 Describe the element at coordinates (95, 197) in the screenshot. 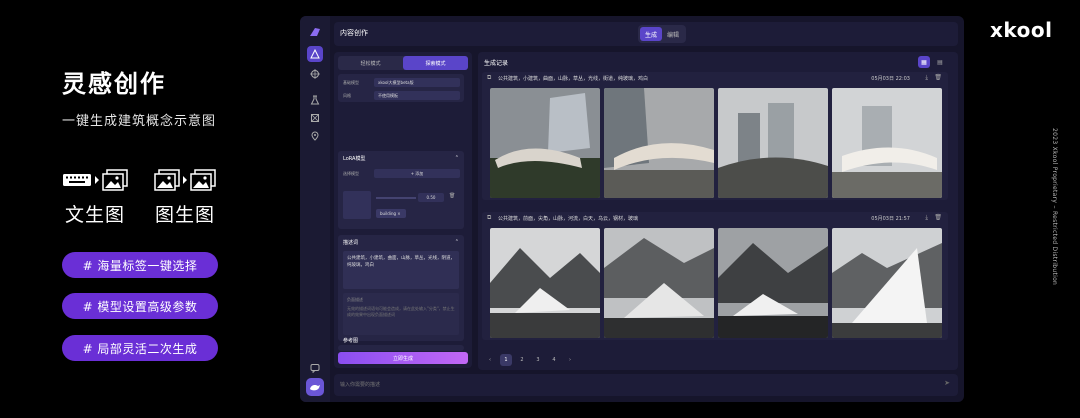

I see `mode-text-to-image: 文生图` at that location.